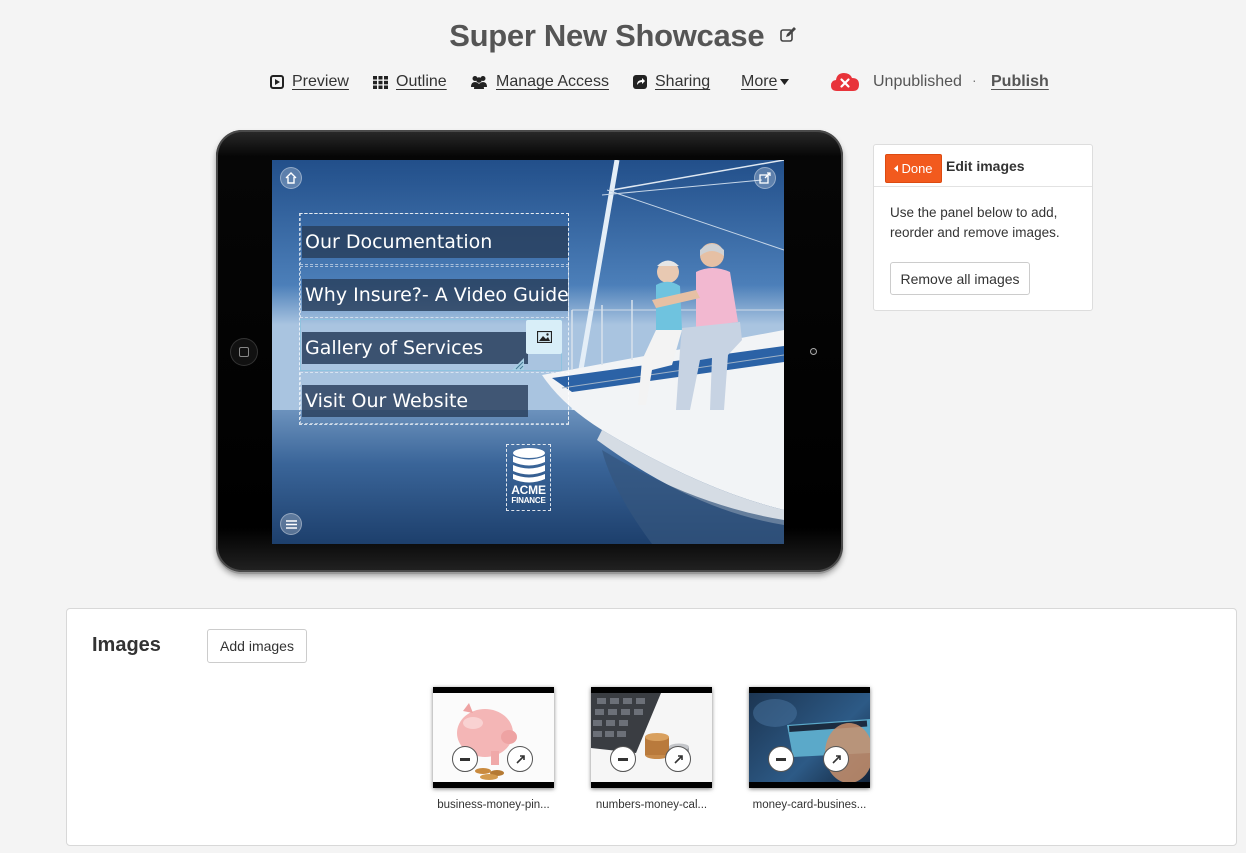  What do you see at coordinates (415, 348) in the screenshot?
I see `menu-item-label: Gallery of Services` at bounding box center [415, 348].